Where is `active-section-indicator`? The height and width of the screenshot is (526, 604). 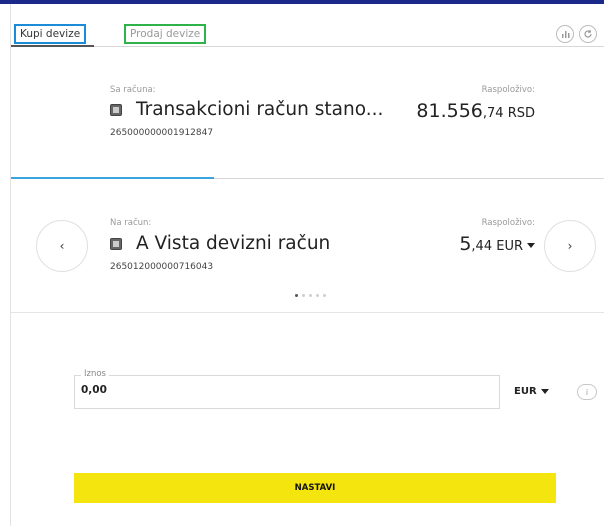
active-section-indicator is located at coordinates (112, 178).